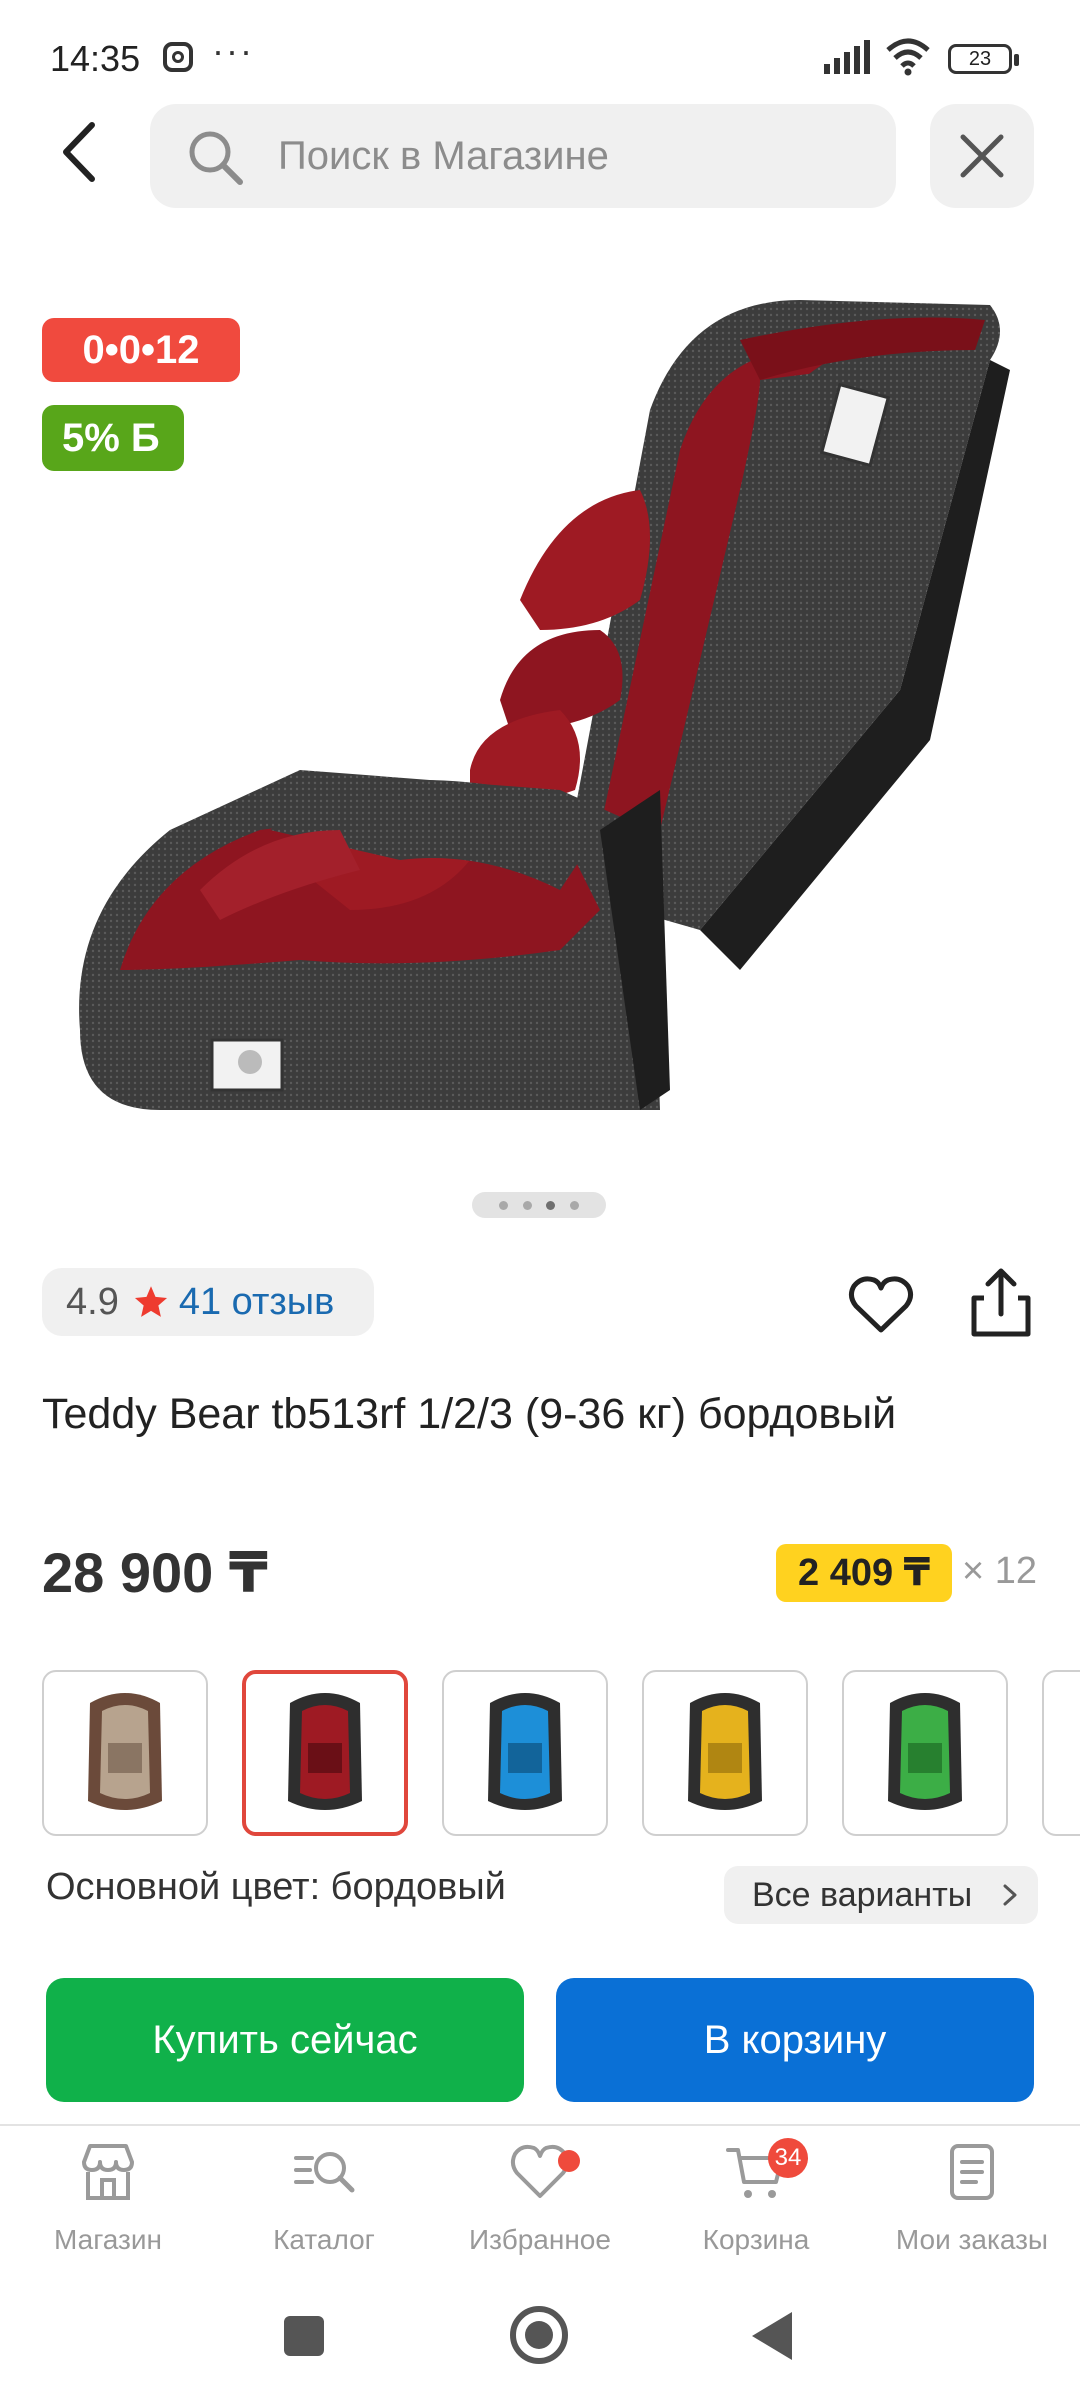  I want to click on system-back-button, so click(772, 2336).